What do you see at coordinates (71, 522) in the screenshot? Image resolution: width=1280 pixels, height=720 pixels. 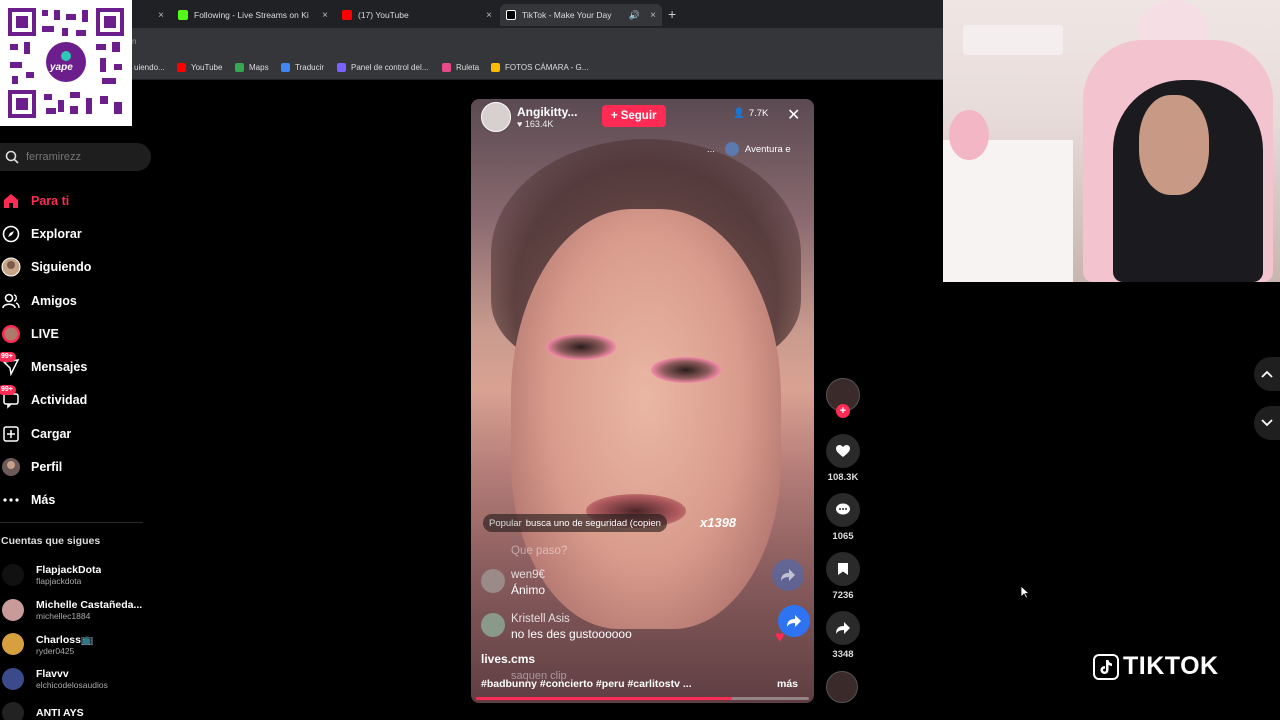 I see `divider` at bounding box center [71, 522].